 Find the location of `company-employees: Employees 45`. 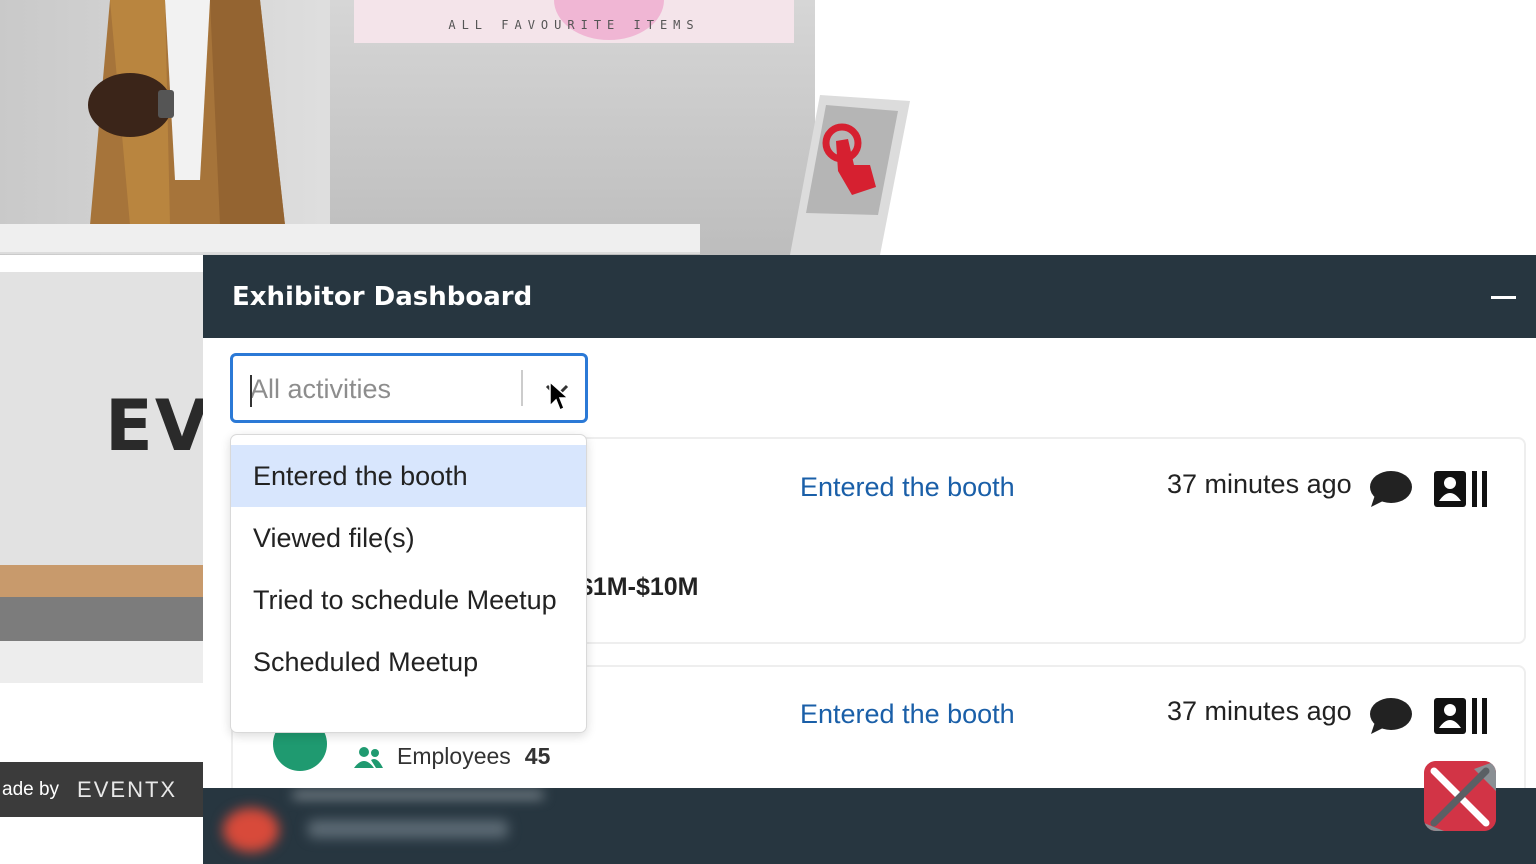

company-employees: Employees 45 is located at coordinates (451, 756).